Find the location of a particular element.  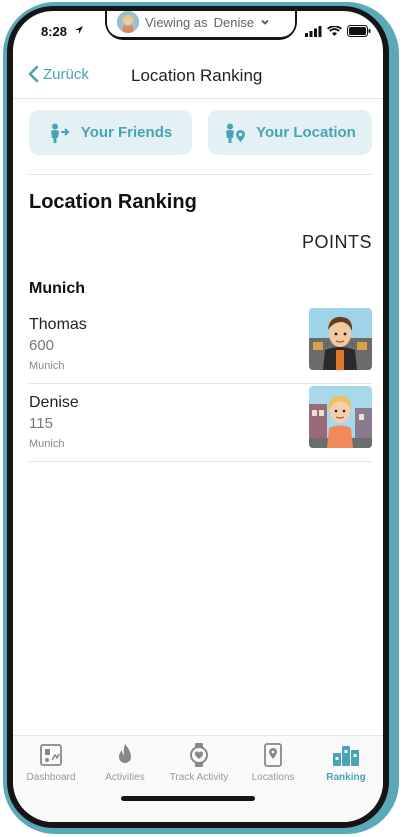

viewing-as-selector: Viewing as Denise is located at coordinates (201, 24).